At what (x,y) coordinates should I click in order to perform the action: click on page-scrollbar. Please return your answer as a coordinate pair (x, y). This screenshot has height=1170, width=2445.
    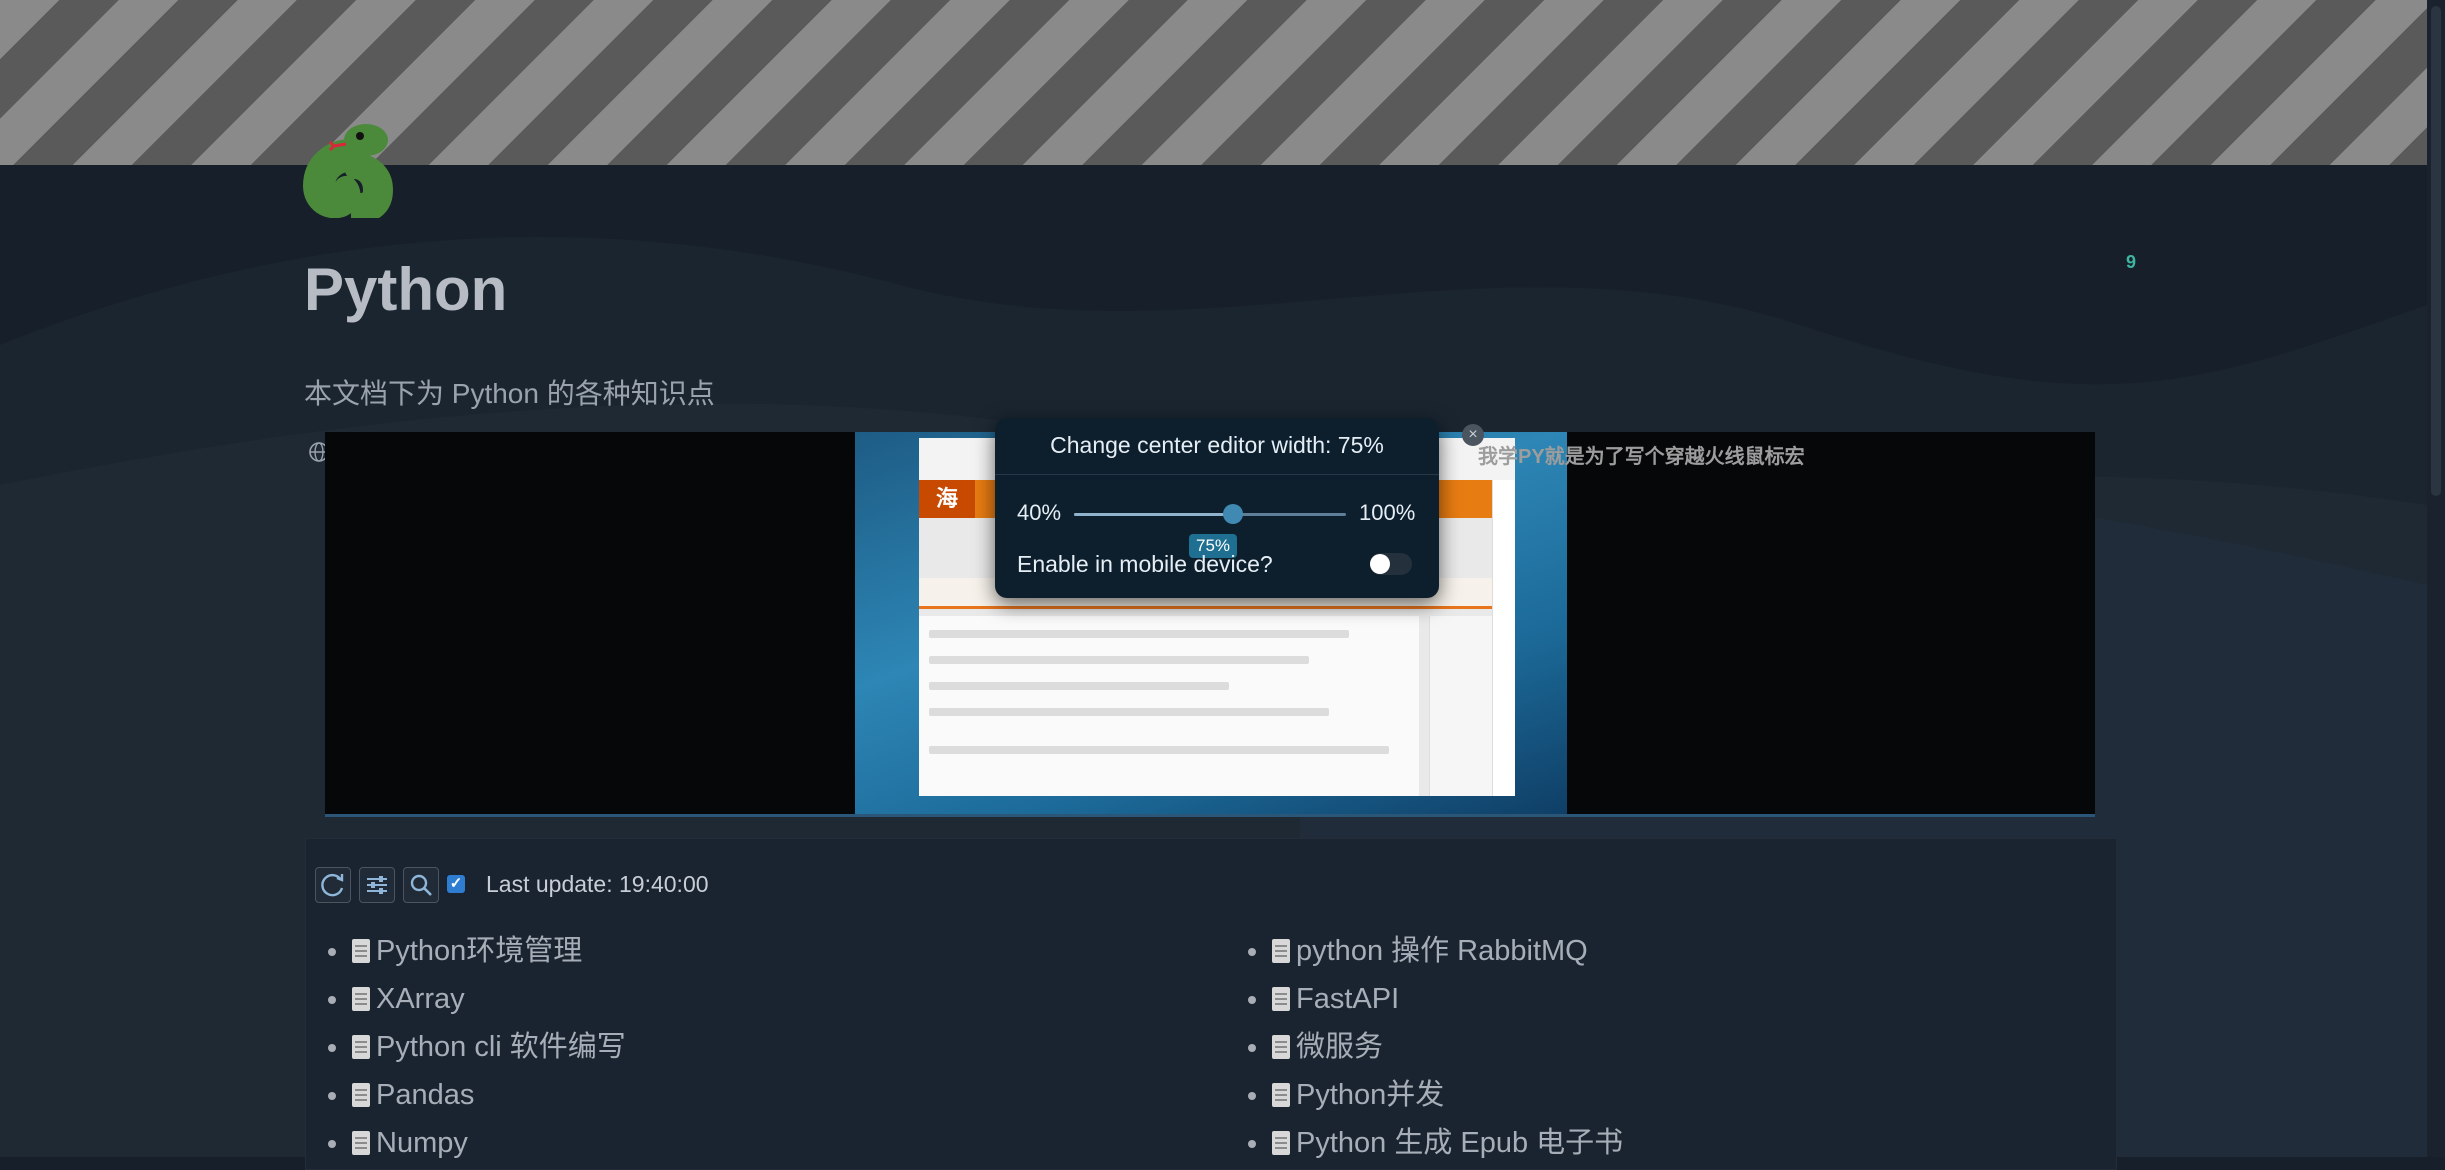
    Looking at the image, I should click on (2436, 578).